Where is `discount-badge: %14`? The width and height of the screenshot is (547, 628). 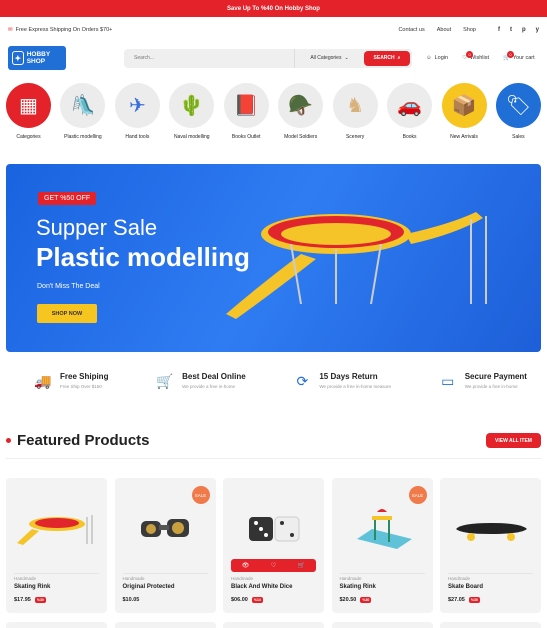 discount-badge: %14 is located at coordinates (257, 600).